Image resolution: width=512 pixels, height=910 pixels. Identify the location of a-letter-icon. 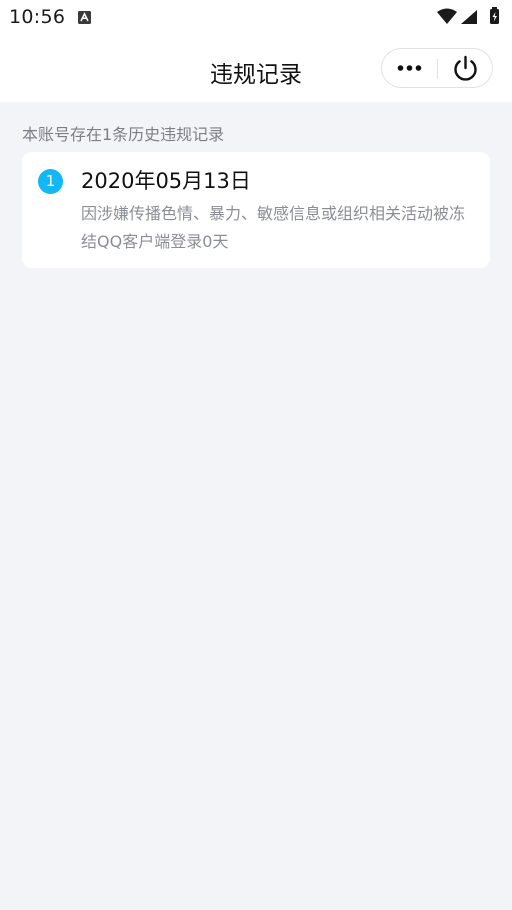
(84, 16).